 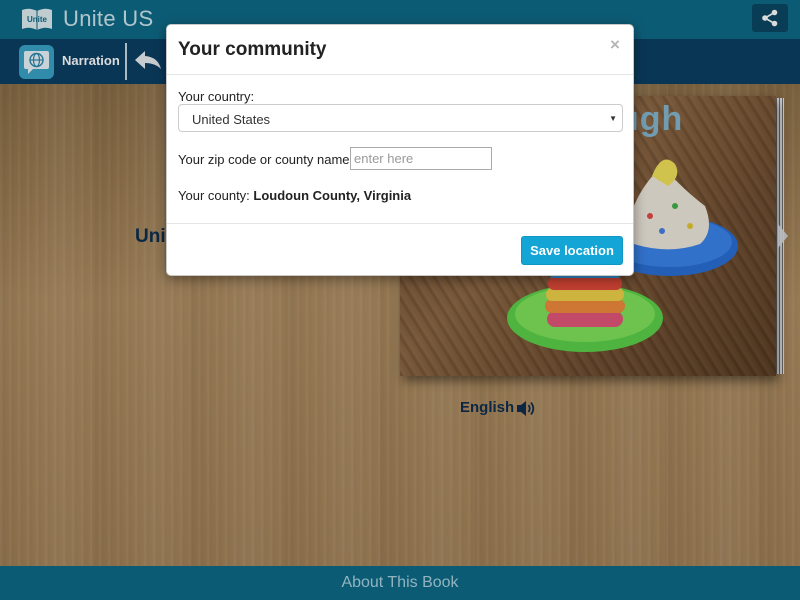 I want to click on zip-code-input, so click(x=421, y=158).